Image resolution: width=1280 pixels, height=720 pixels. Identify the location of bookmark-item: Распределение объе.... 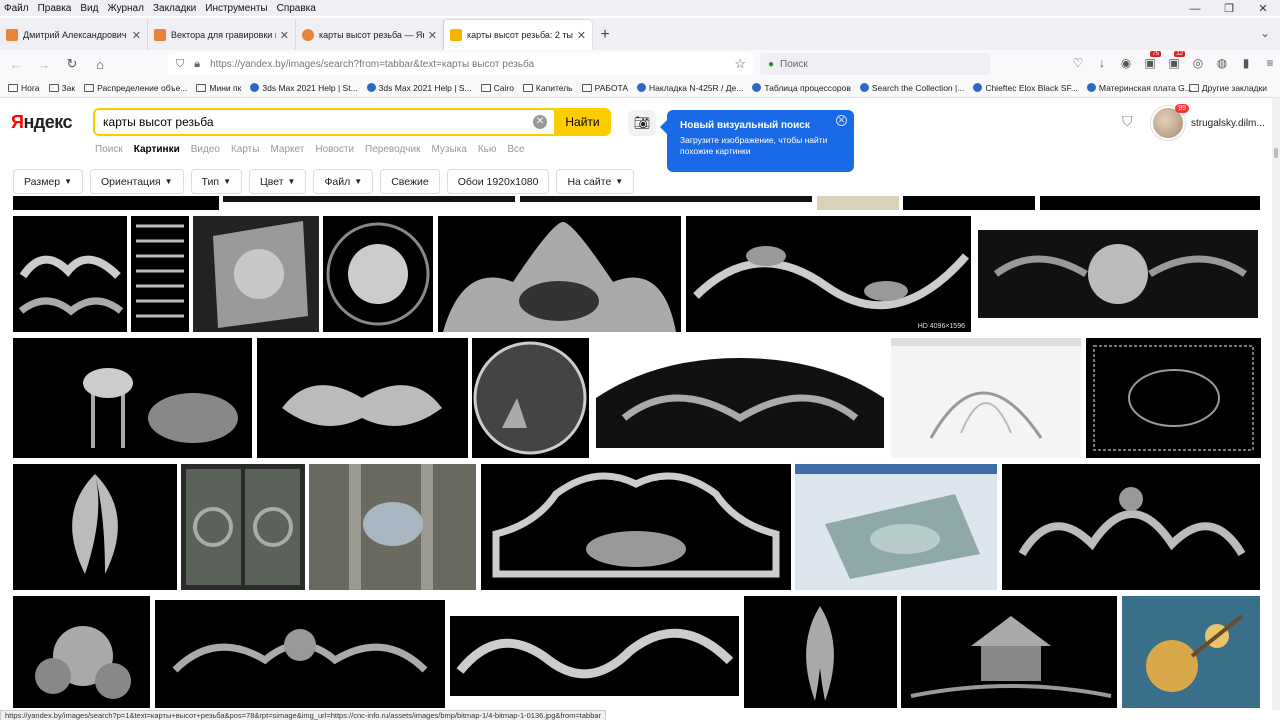
(135, 88).